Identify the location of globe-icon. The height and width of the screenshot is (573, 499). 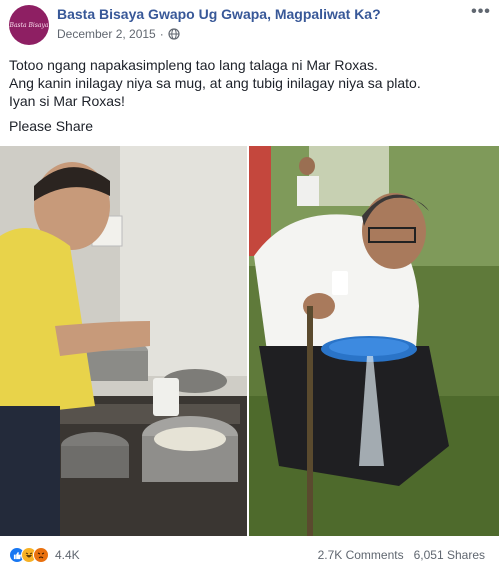
(174, 34).